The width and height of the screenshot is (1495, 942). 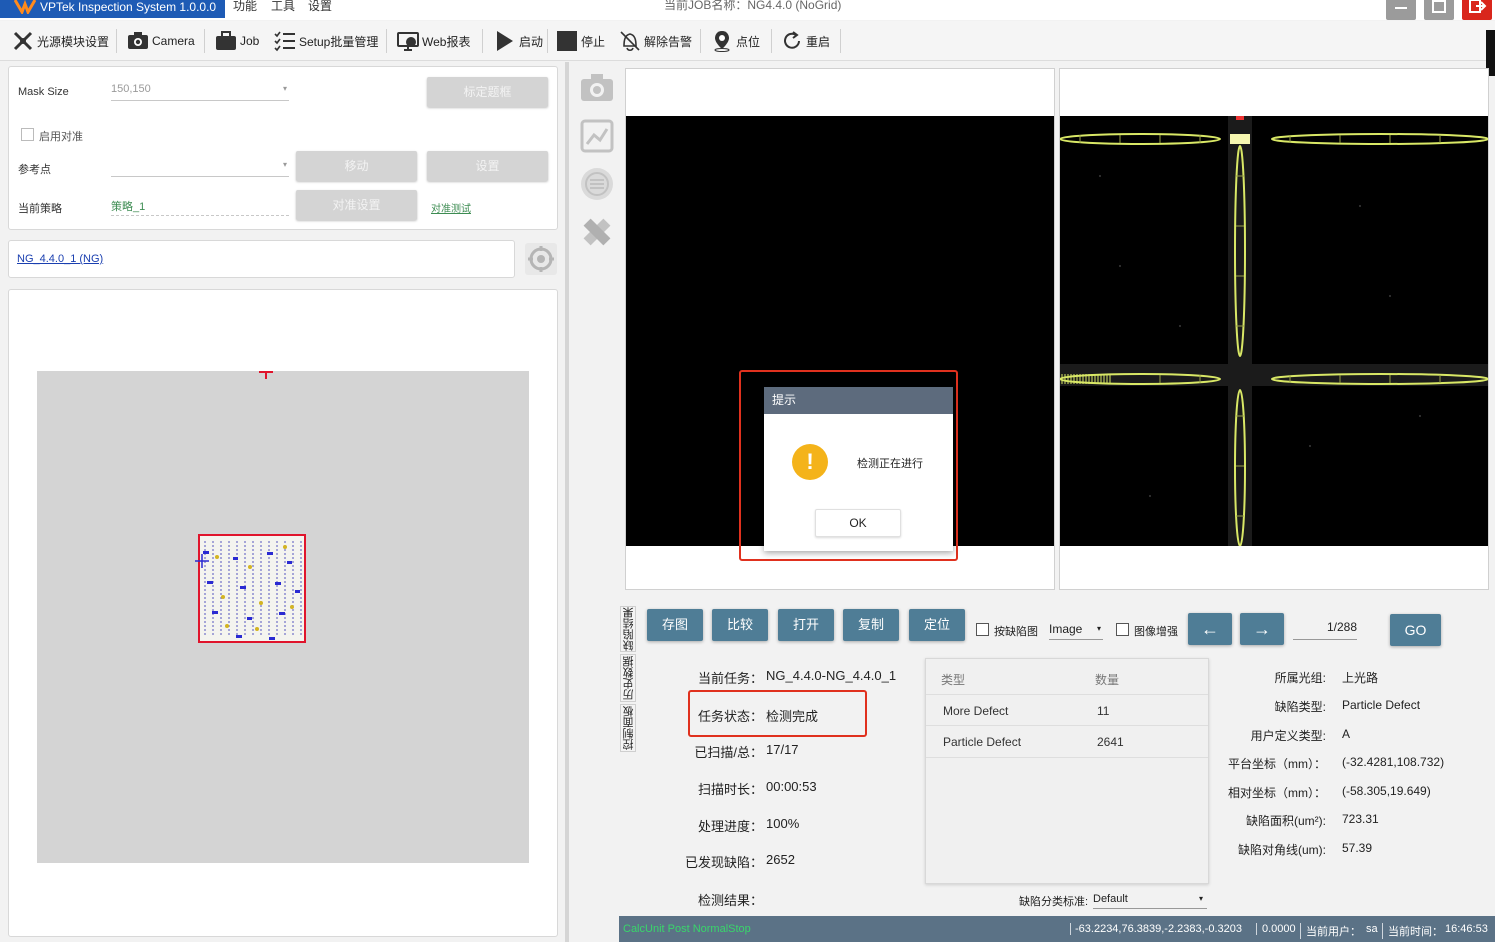 What do you see at coordinates (161, 41) in the screenshot?
I see `camera-button: Camera` at bounding box center [161, 41].